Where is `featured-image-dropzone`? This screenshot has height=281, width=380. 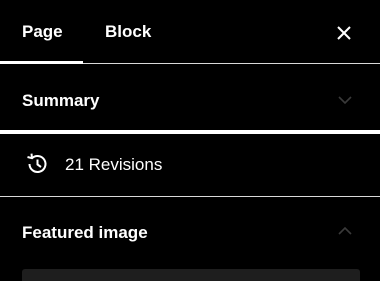
featured-image-dropzone is located at coordinates (191, 275).